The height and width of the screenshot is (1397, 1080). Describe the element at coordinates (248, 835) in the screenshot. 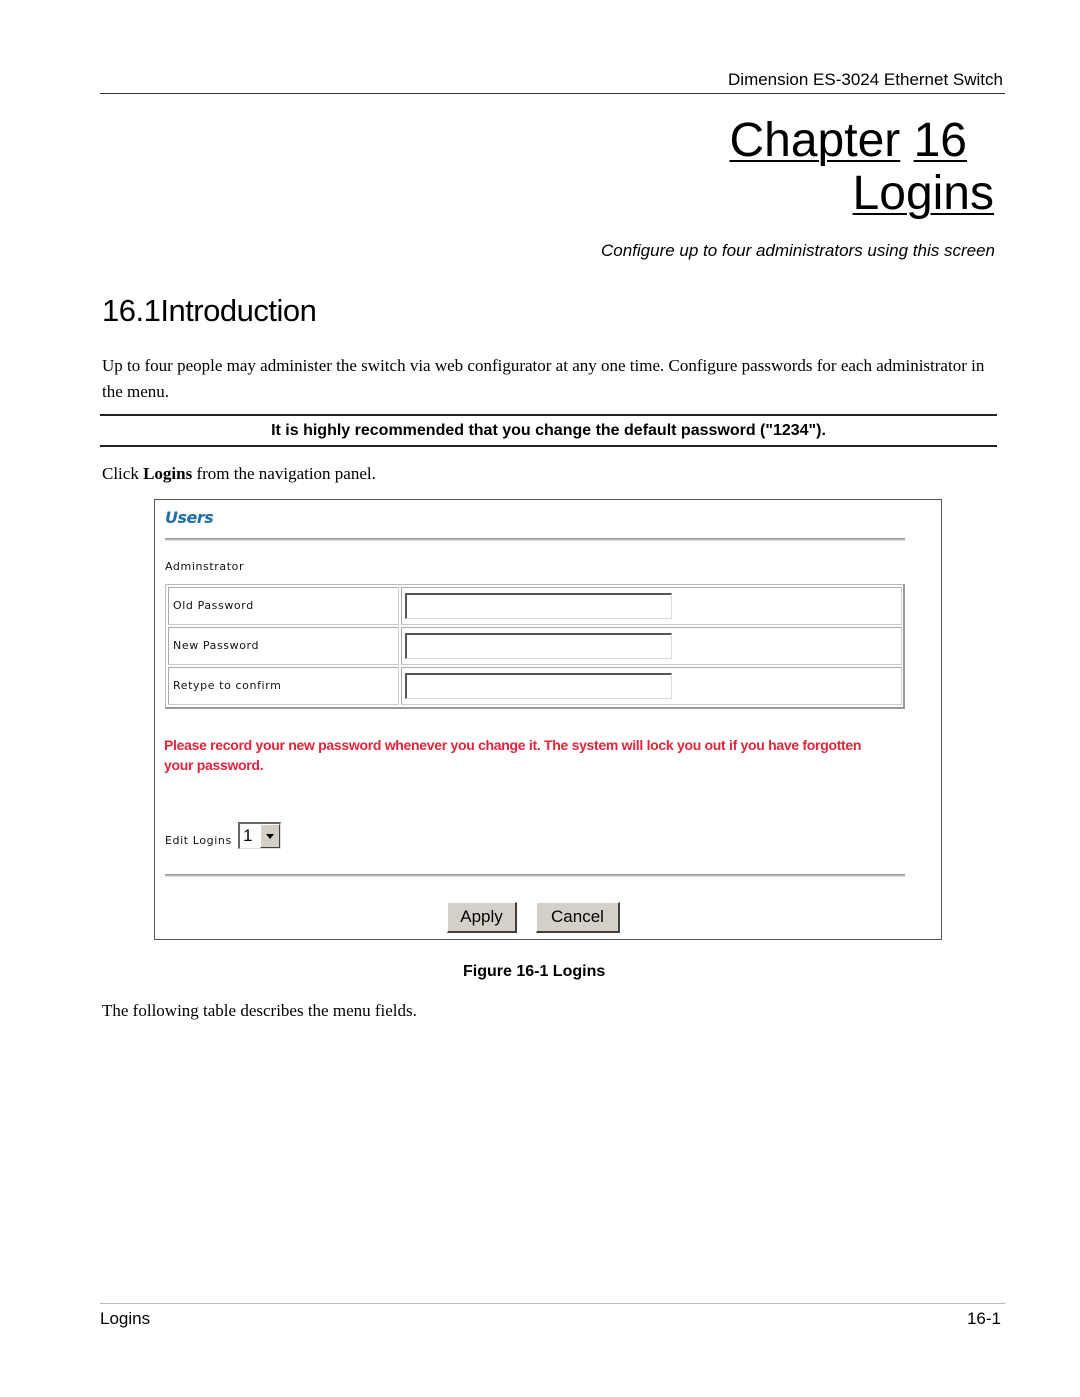

I see `edit-logins-value: 1` at that location.